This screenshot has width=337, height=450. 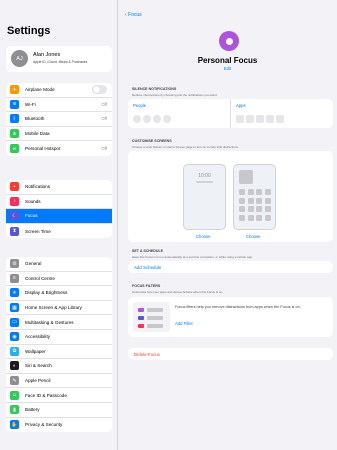 What do you see at coordinates (14, 308) in the screenshot?
I see `home-grid-icon: ▦` at bounding box center [14, 308].